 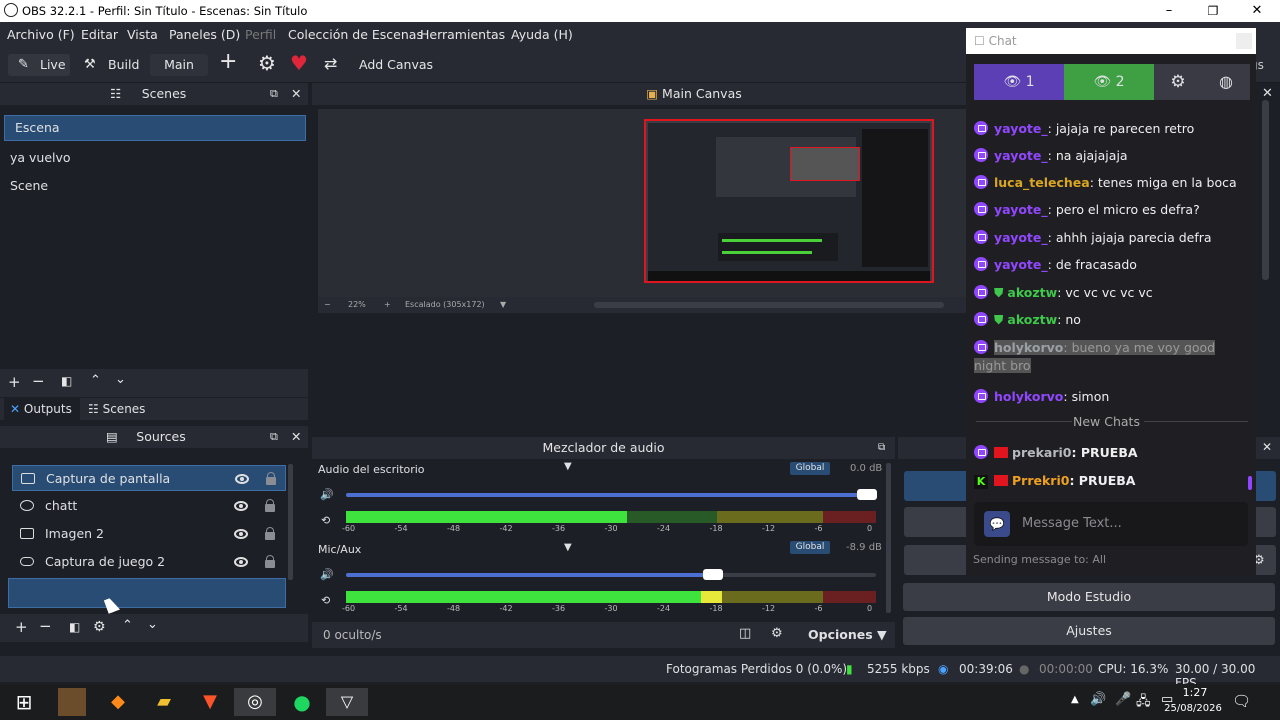 What do you see at coordinates (260, 34) in the screenshot?
I see `menu-profile: Perfil` at bounding box center [260, 34].